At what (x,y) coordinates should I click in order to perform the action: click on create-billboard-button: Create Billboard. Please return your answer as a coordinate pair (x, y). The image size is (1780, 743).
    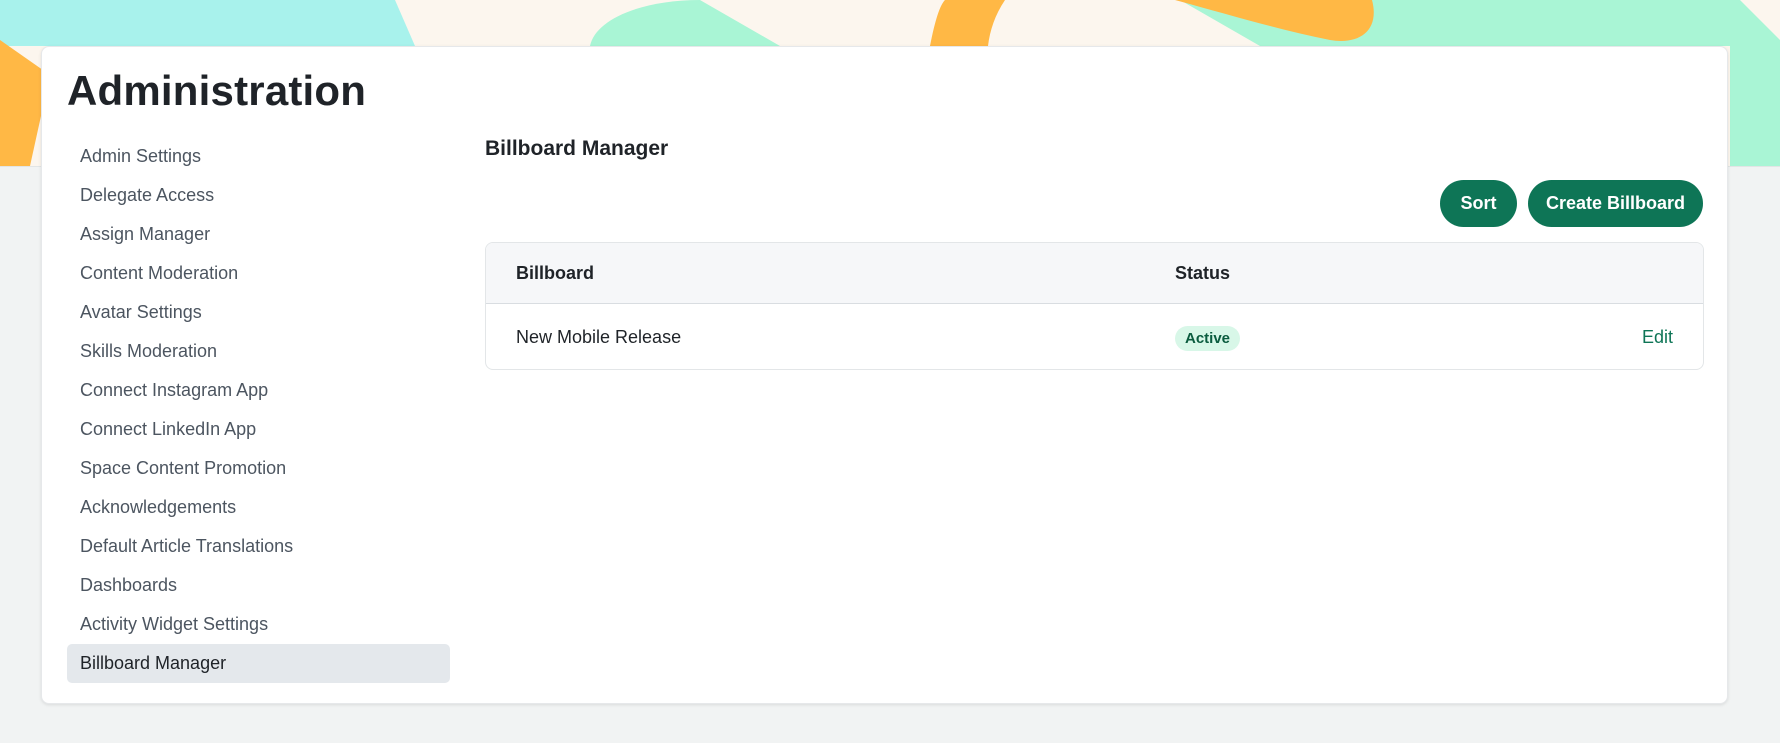
    Looking at the image, I should click on (1615, 203).